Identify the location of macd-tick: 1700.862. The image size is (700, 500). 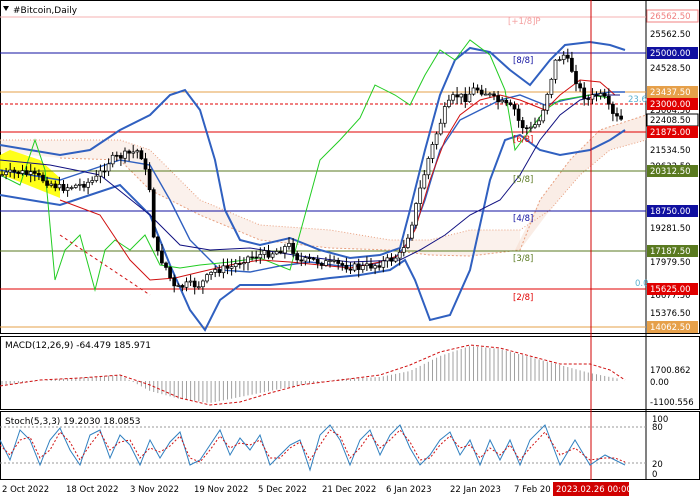
(670, 371).